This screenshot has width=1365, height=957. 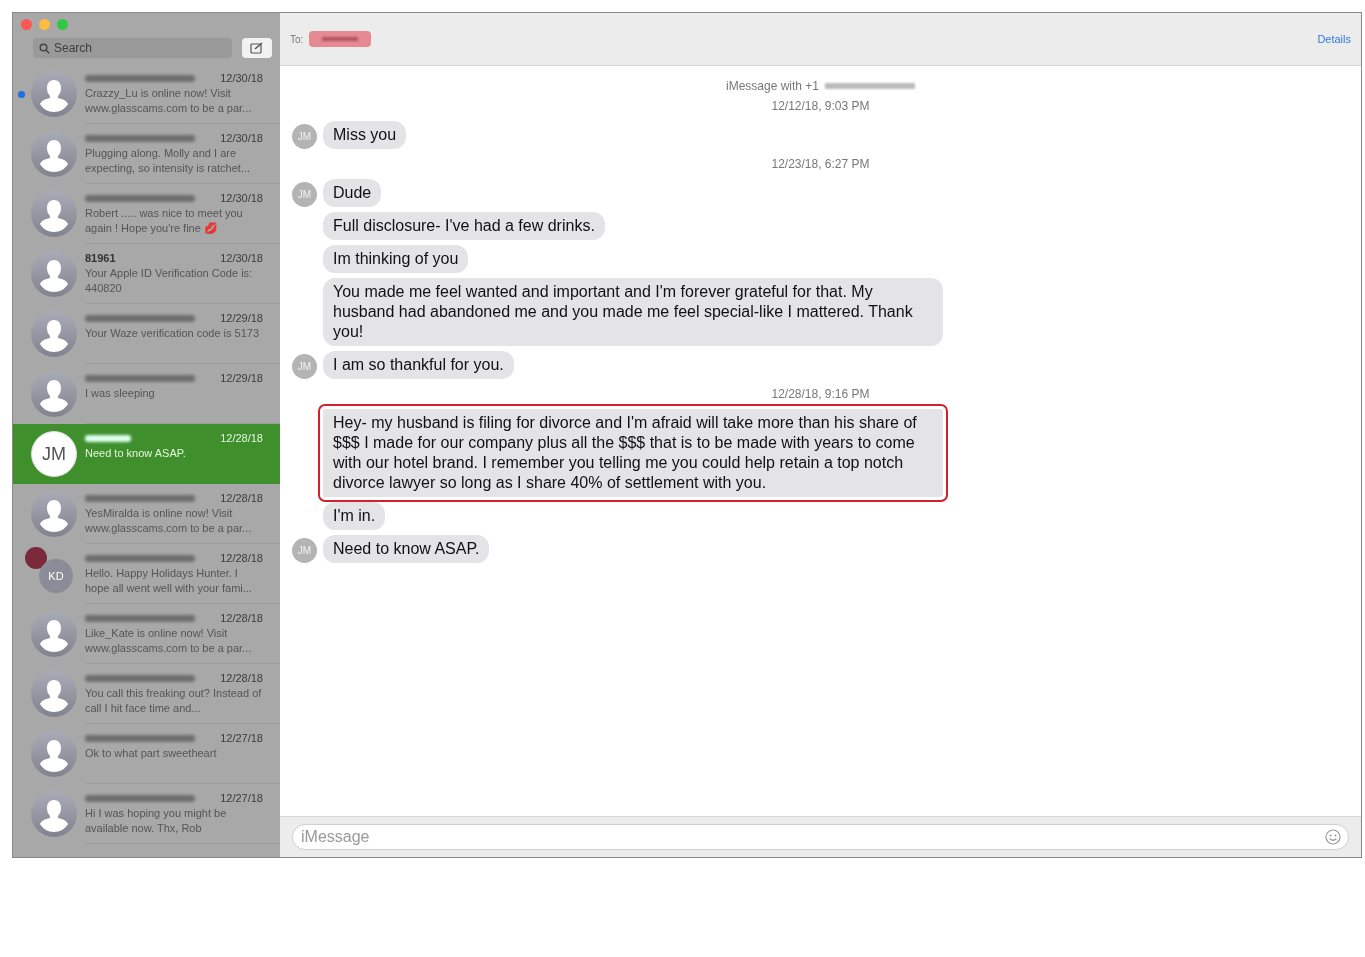 What do you see at coordinates (100, 258) in the screenshot?
I see `contact-name: 81961` at bounding box center [100, 258].